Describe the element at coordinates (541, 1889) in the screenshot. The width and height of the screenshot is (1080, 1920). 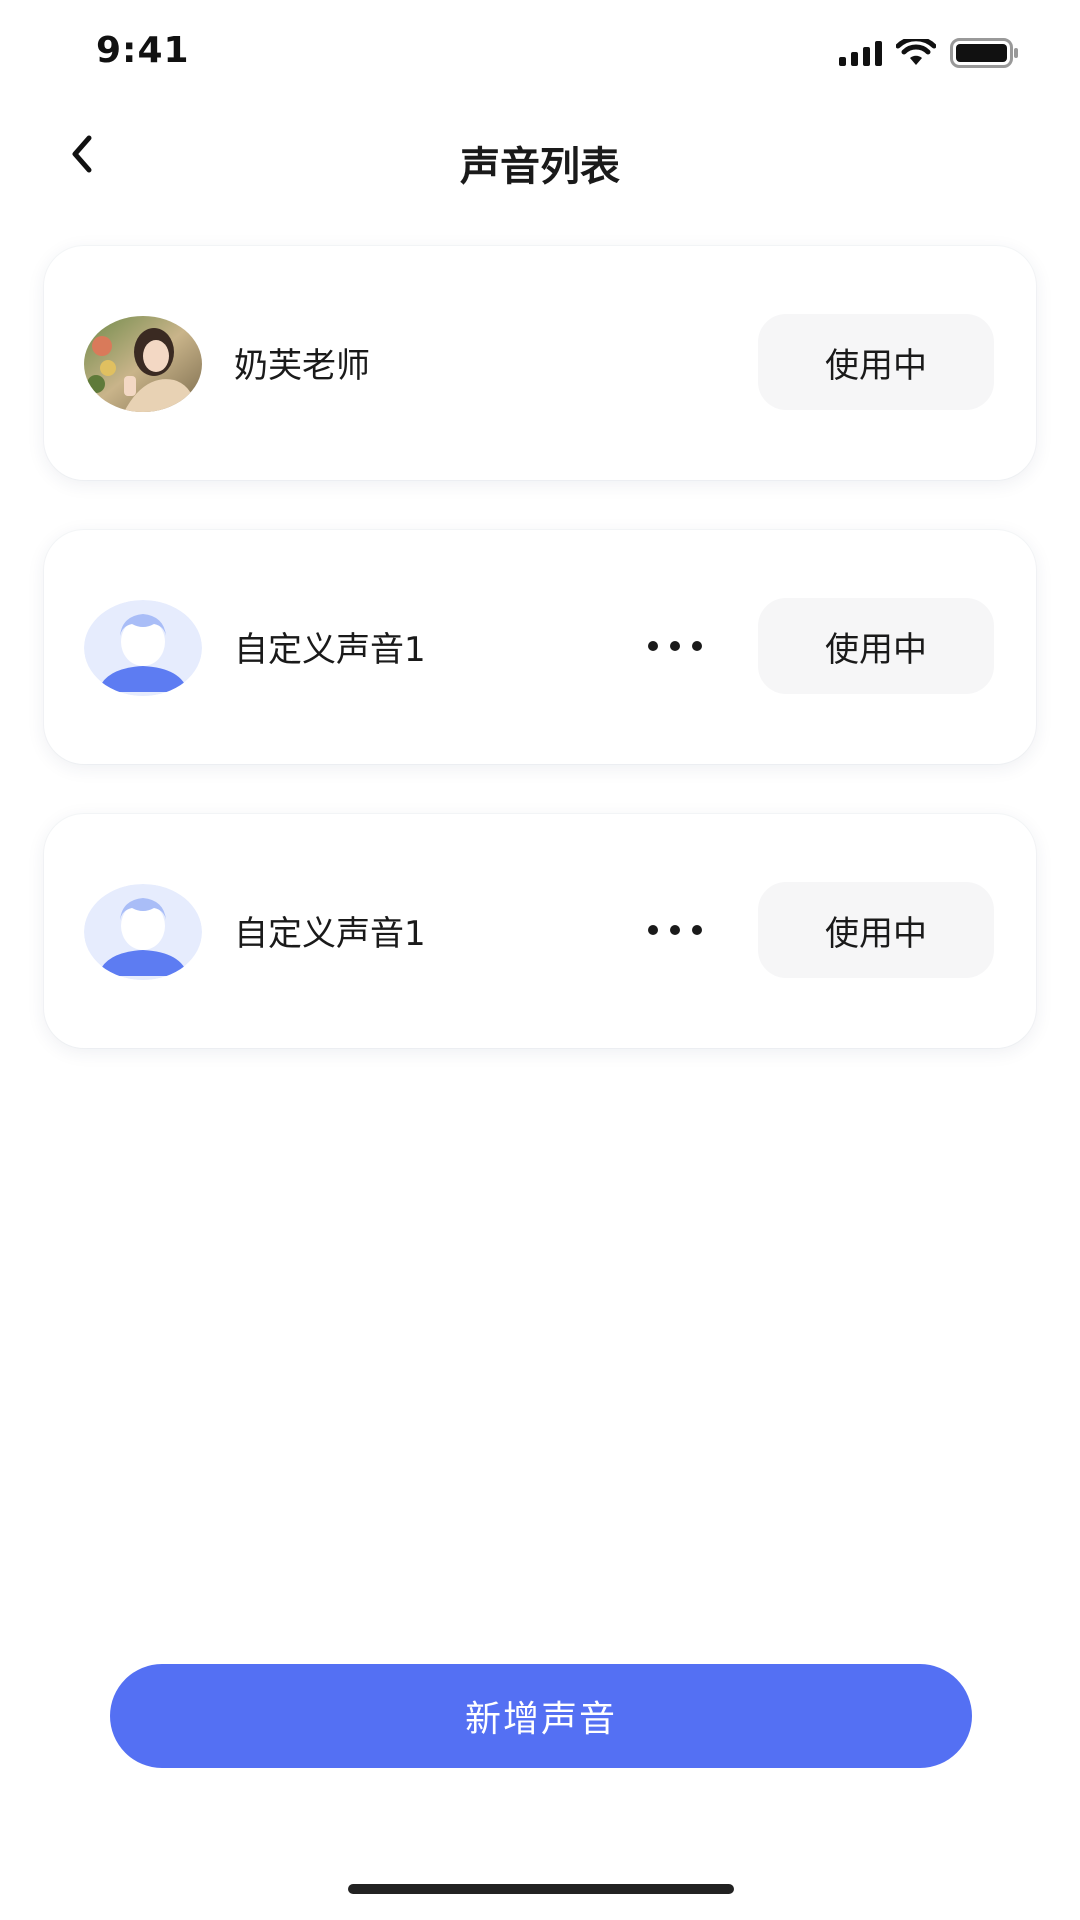
I see `home-indicator` at that location.